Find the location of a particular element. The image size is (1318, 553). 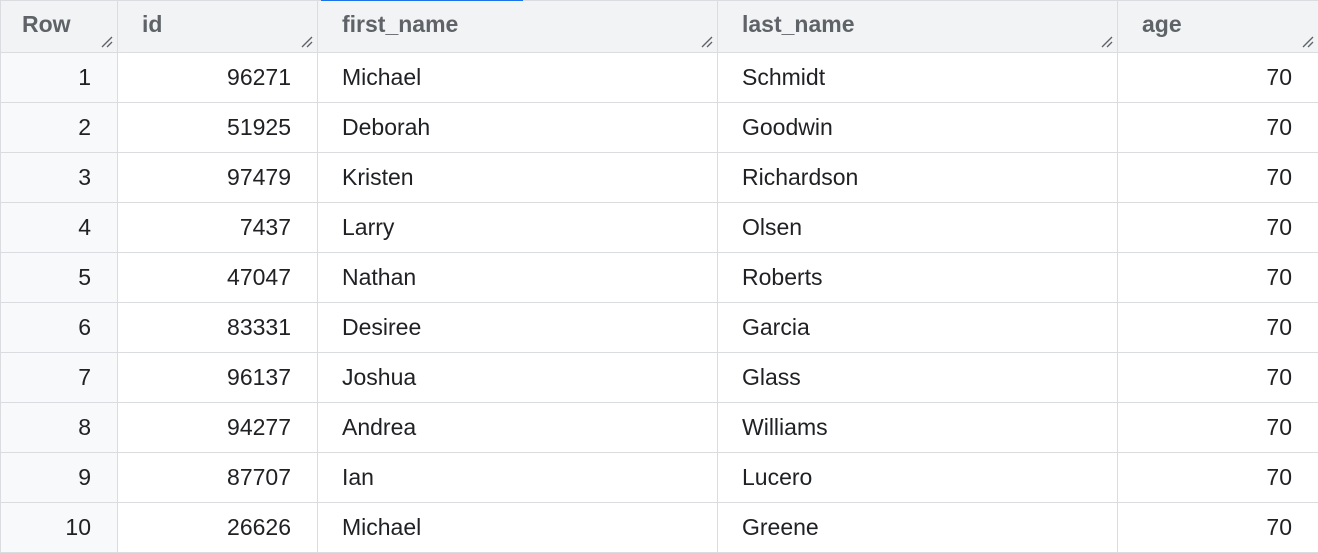

first-name-cell: Andrea is located at coordinates (517, 427).